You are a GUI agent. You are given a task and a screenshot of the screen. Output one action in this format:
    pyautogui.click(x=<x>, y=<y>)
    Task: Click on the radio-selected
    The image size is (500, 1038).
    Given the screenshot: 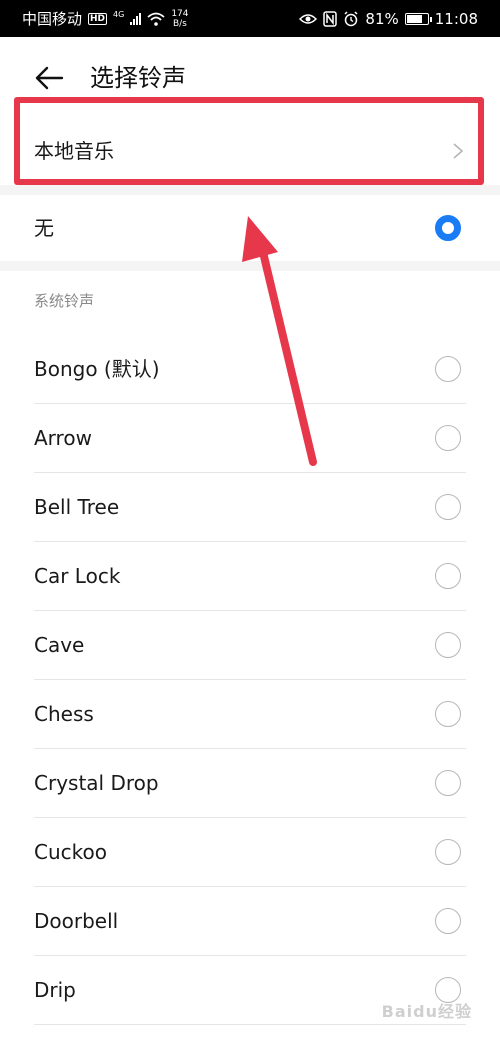 What is the action you would take?
    pyautogui.click(x=448, y=228)
    